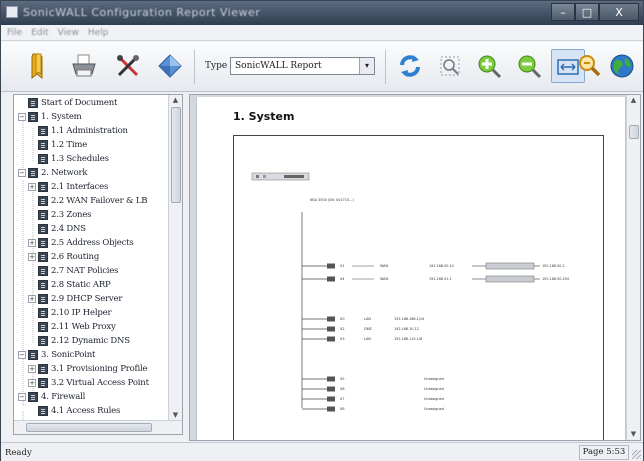  Describe the element at coordinates (342, 279) in the screenshot. I see `port-name: X4` at that location.